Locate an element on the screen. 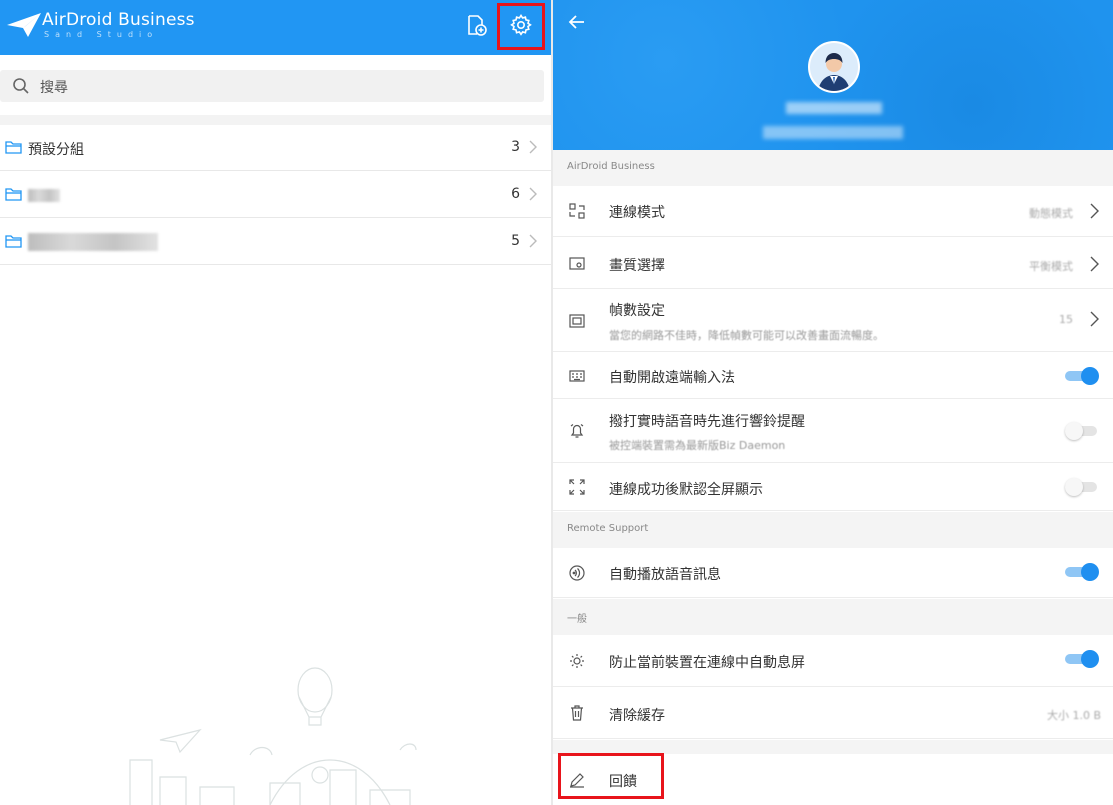  setting-keep-awake: 防止當前裝置在連線中自動息屏 is located at coordinates (833, 661).